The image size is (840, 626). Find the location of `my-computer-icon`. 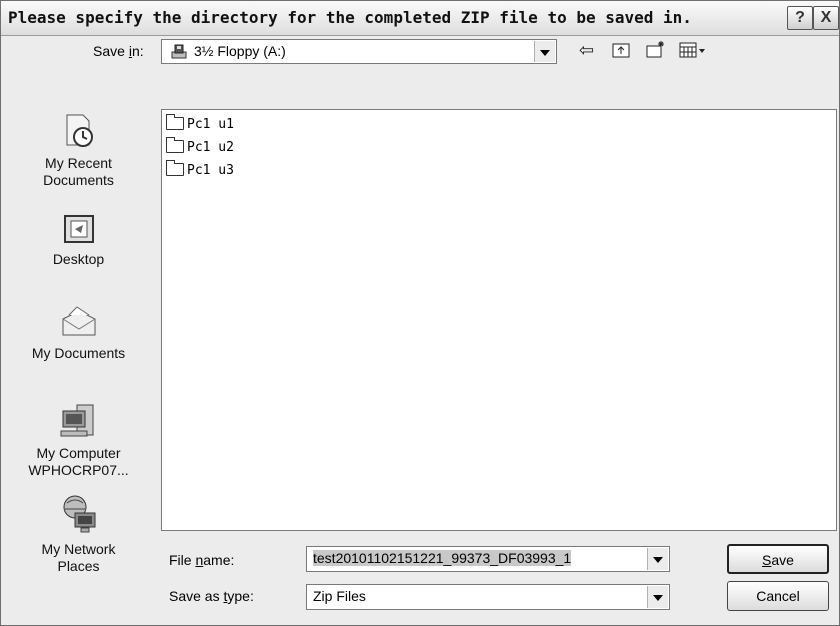

my-computer-icon is located at coordinates (76, 420).